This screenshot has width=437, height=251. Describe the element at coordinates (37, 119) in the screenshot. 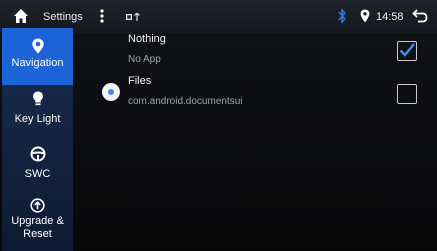

I see `sidebar-item-label: Key Light` at that location.